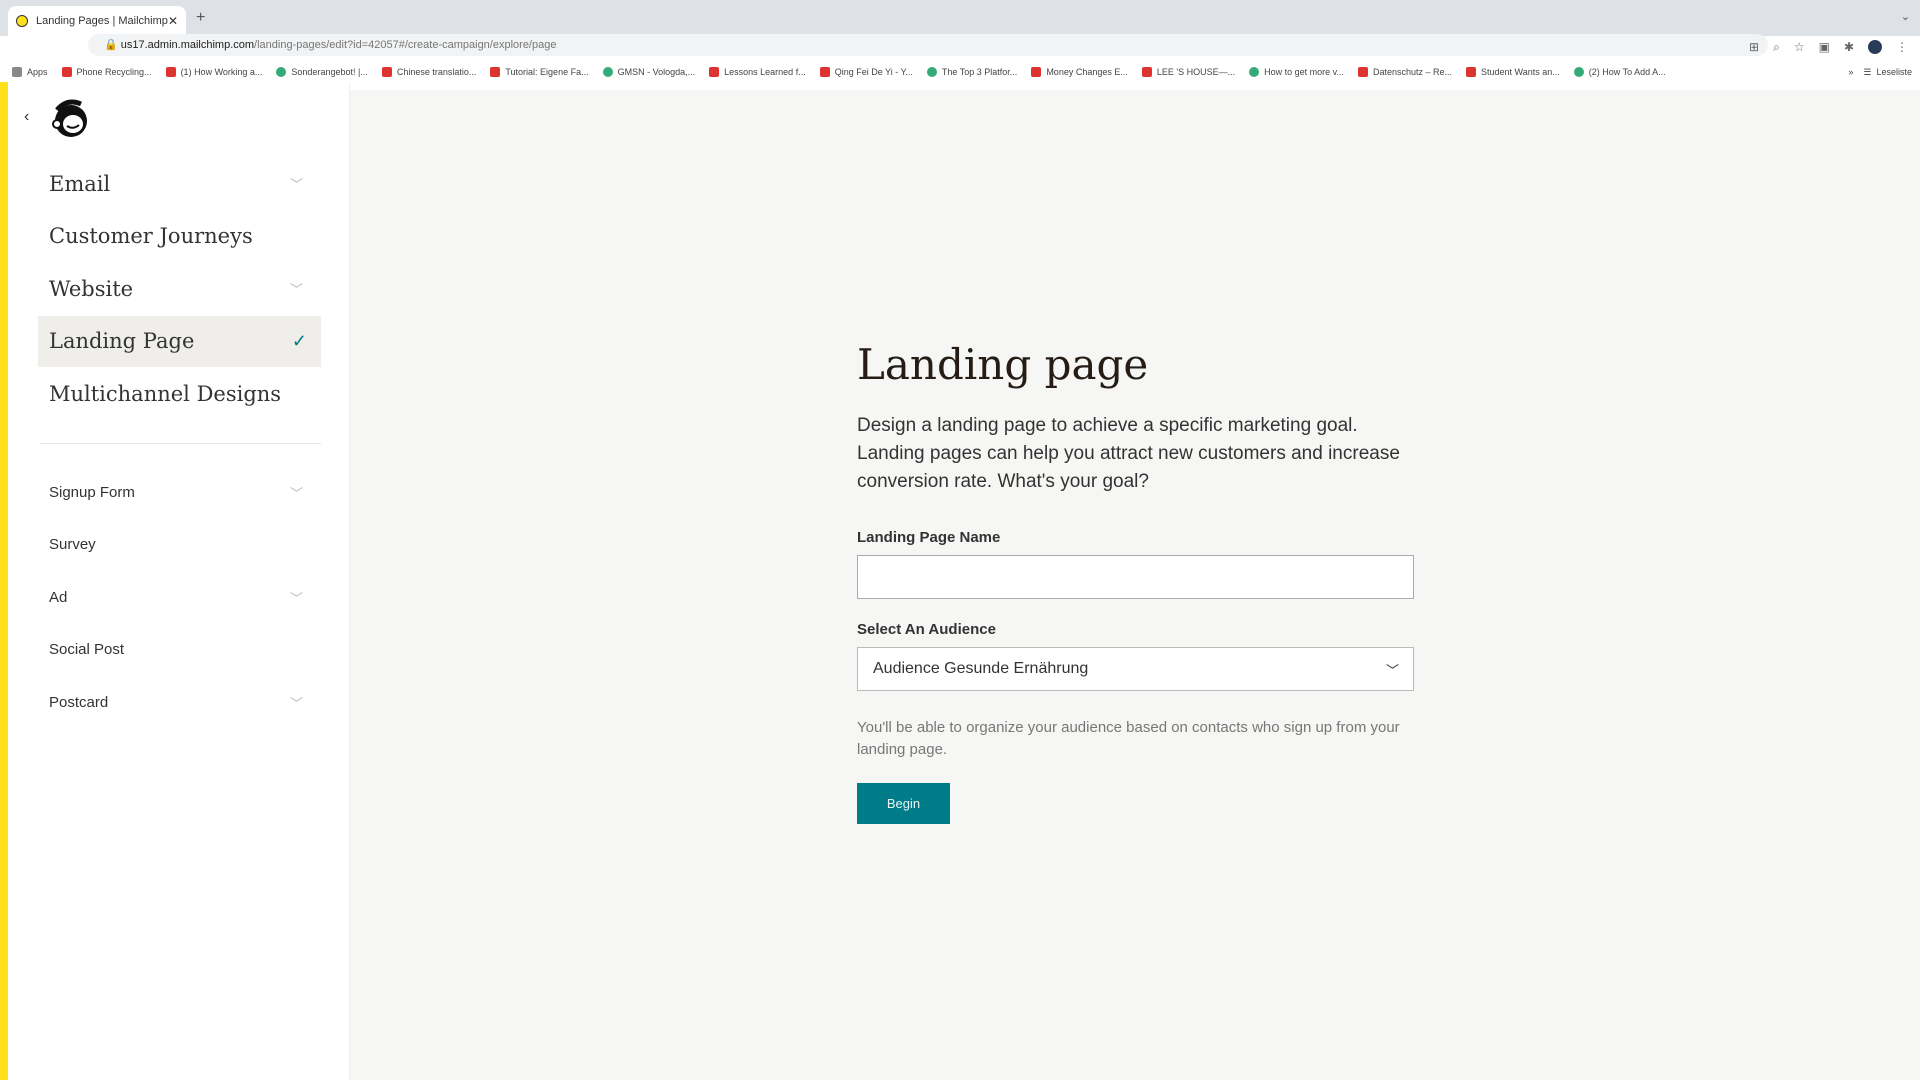  I want to click on tab-title: Landing Pages | Mailchimp, so click(102, 21).